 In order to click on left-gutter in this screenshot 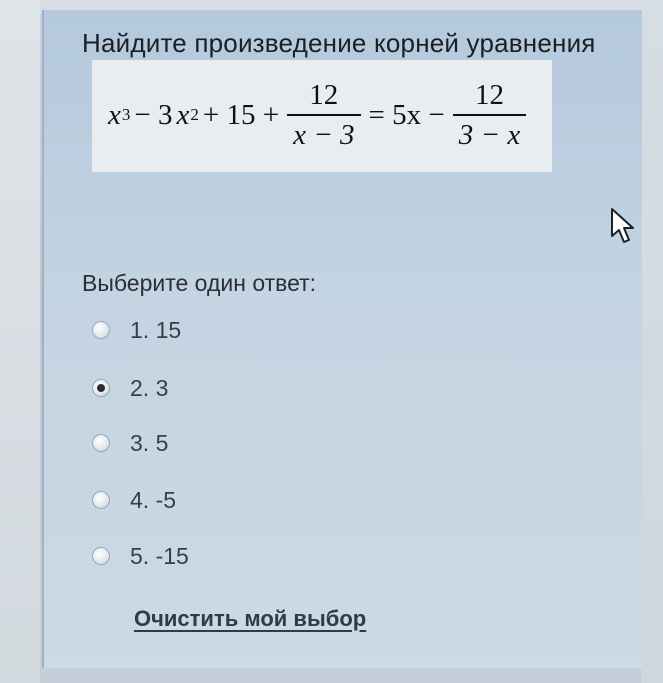, I will do `click(20, 341)`.